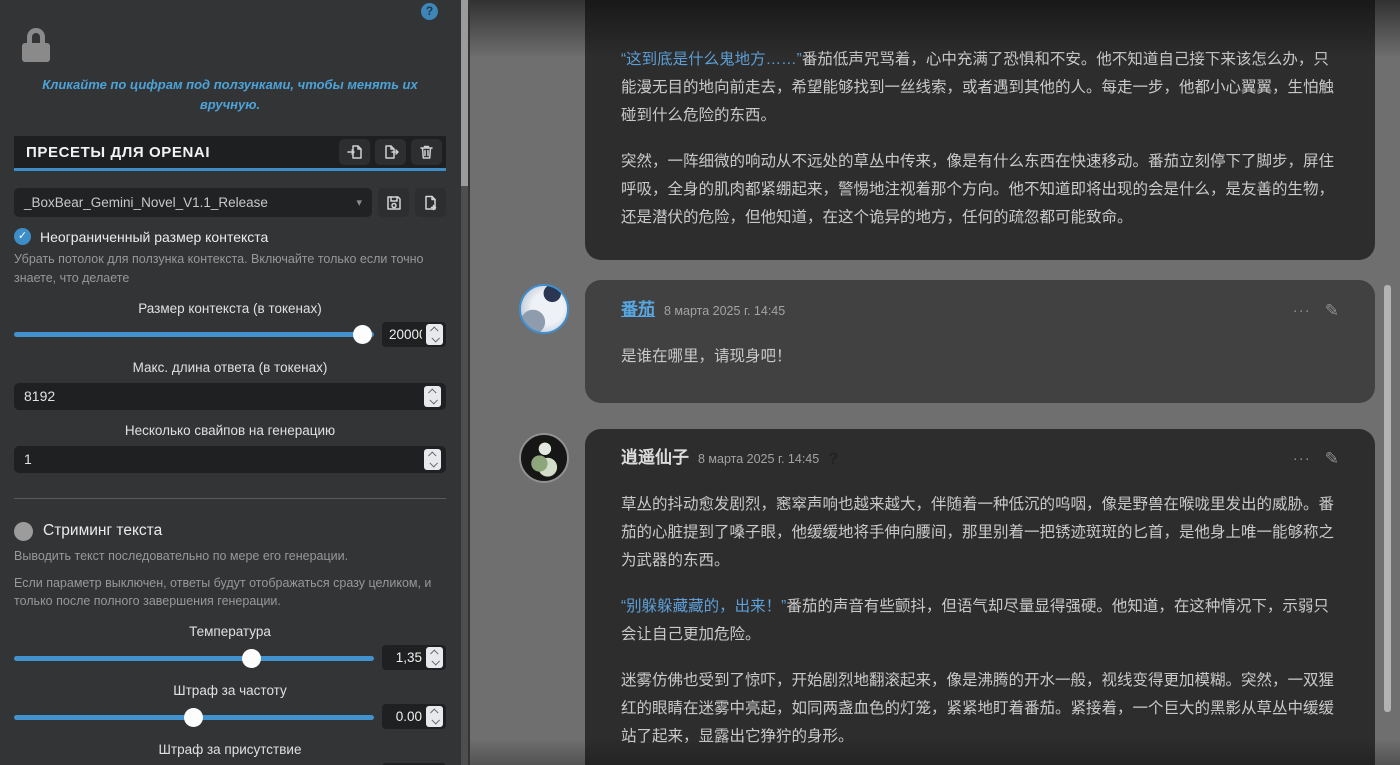  What do you see at coordinates (194, 334) in the screenshot?
I see `context-size-slider` at bounding box center [194, 334].